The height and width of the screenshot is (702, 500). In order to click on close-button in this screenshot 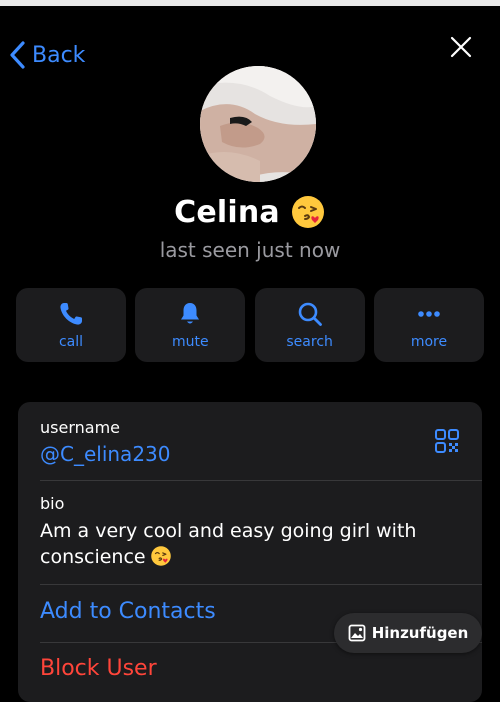, I will do `click(461, 47)`.